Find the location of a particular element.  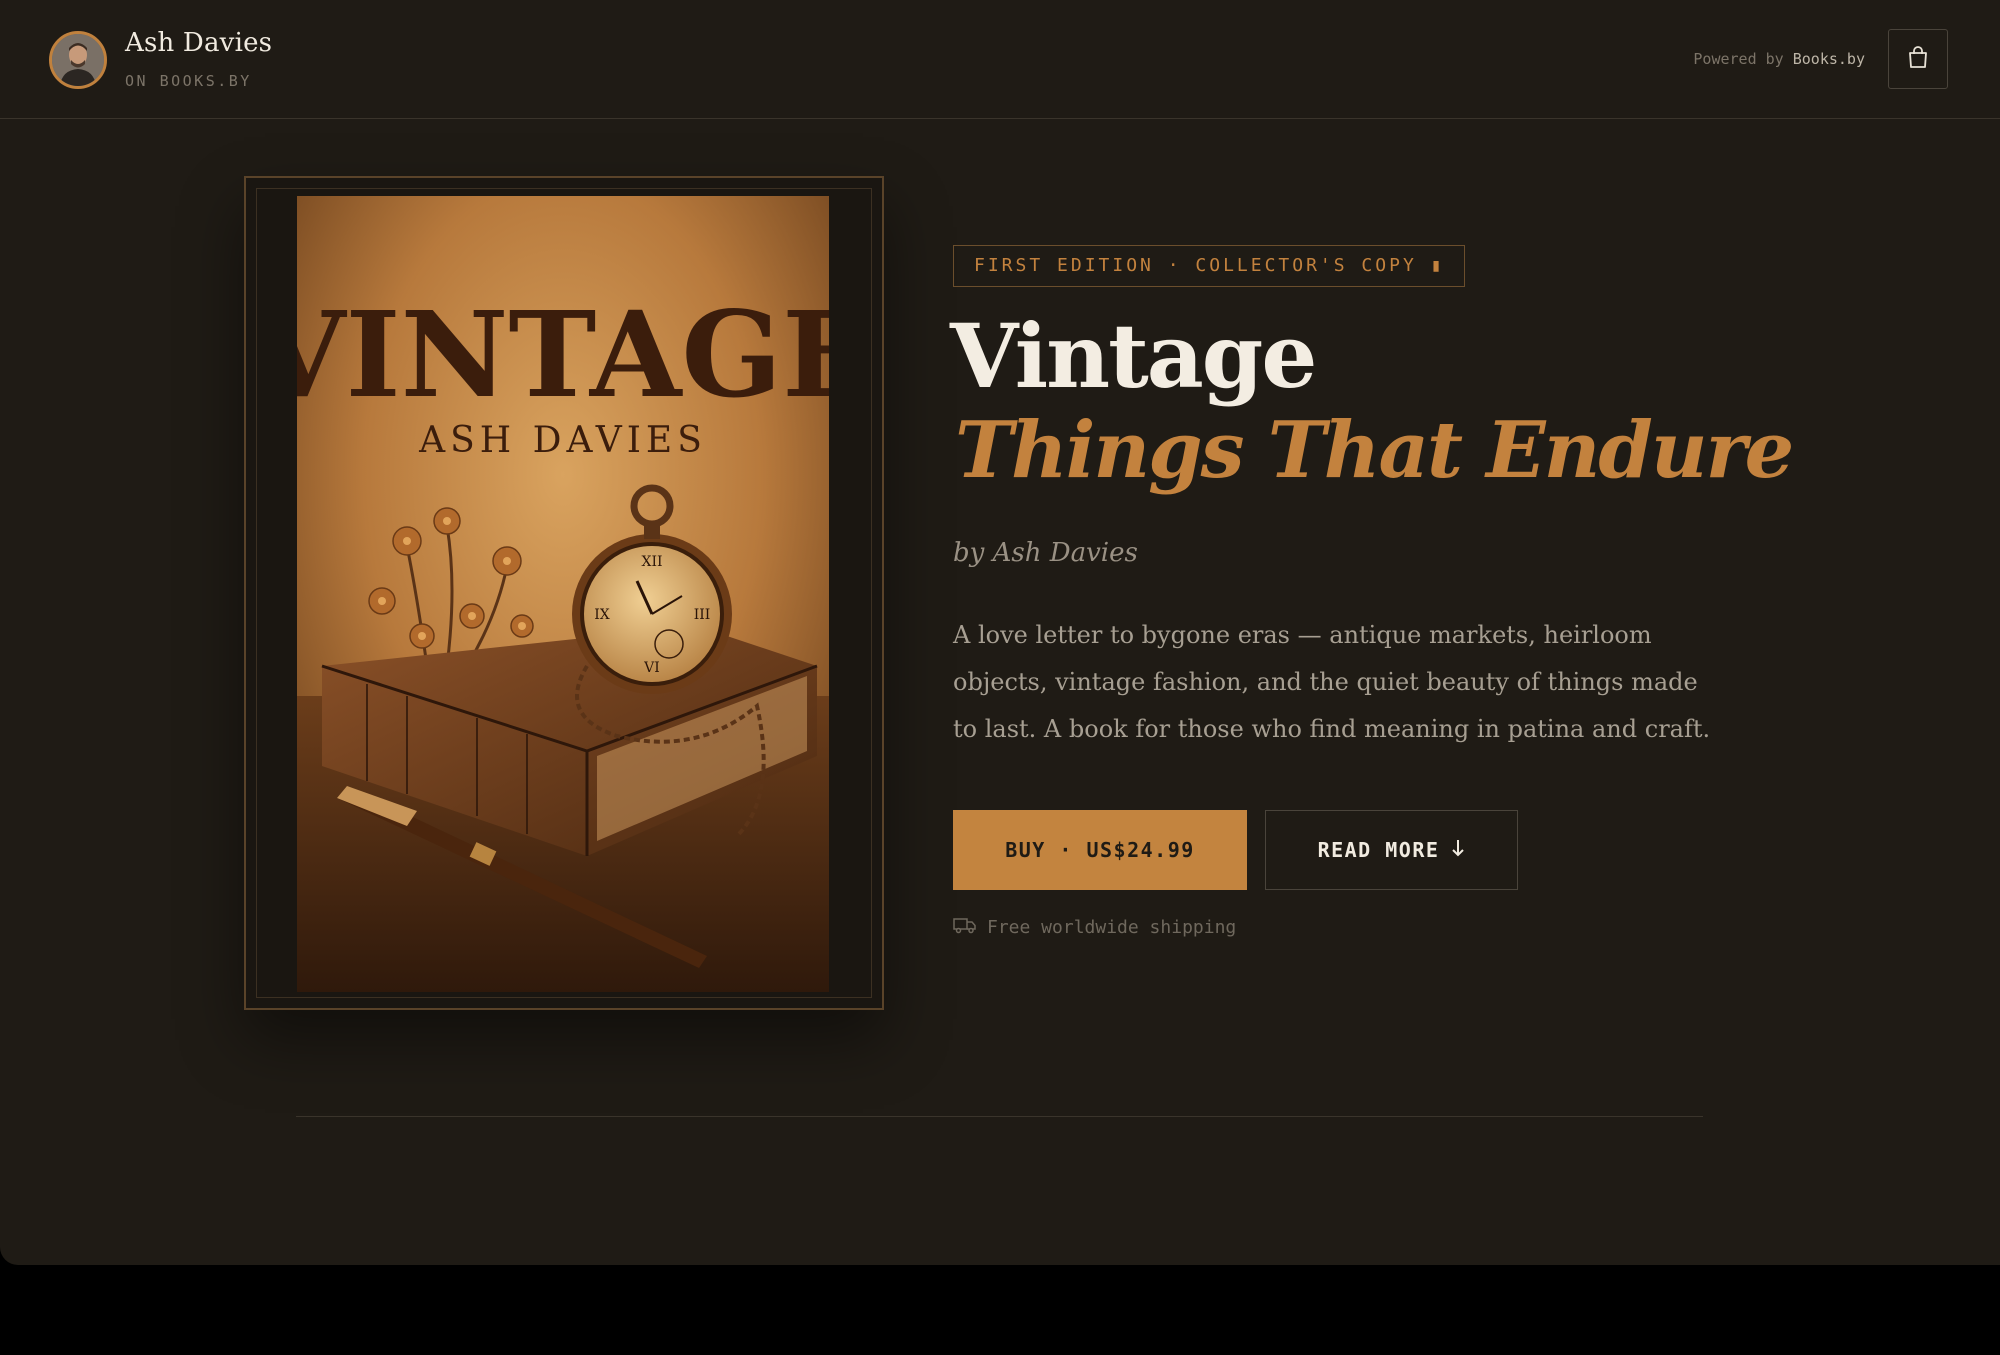

powered-by: Powered by Books.by is located at coordinates (1779, 59).